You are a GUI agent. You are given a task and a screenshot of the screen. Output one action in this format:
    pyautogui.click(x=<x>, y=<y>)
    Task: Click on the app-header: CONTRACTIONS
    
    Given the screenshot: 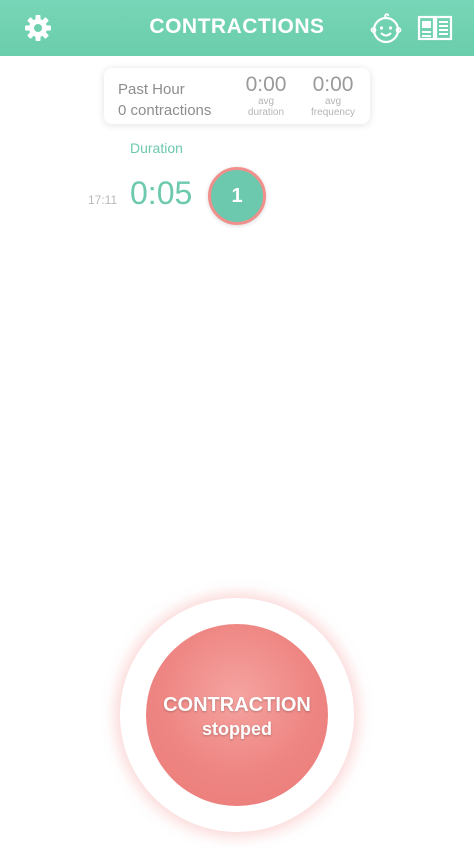 What is the action you would take?
    pyautogui.click(x=237, y=28)
    